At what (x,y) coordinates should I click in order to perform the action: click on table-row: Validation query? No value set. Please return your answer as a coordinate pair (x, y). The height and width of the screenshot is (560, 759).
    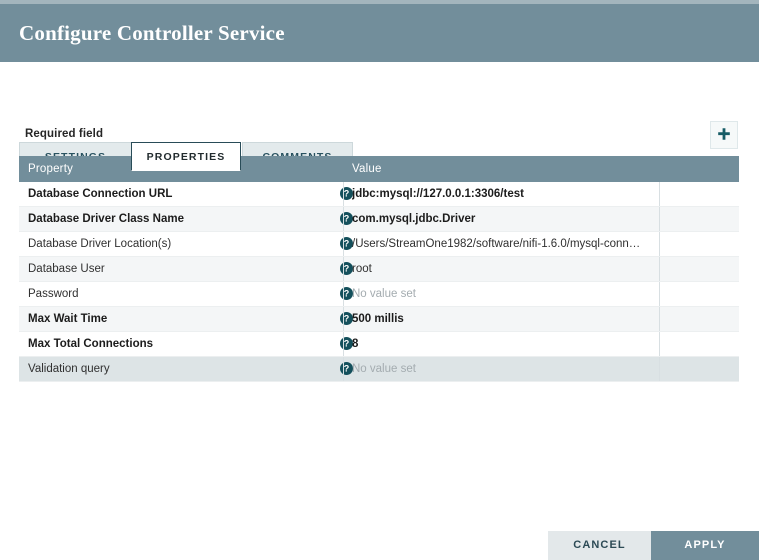
    Looking at the image, I should click on (379, 369).